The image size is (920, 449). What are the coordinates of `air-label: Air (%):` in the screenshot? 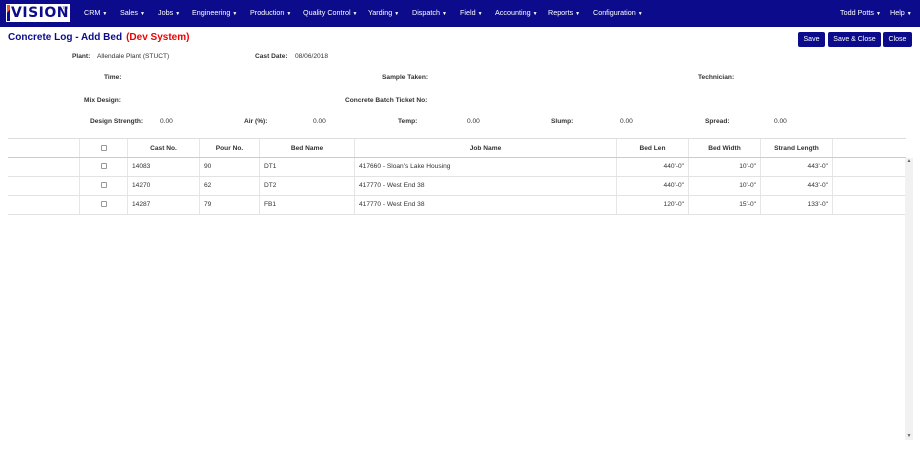 It's located at (256, 121).